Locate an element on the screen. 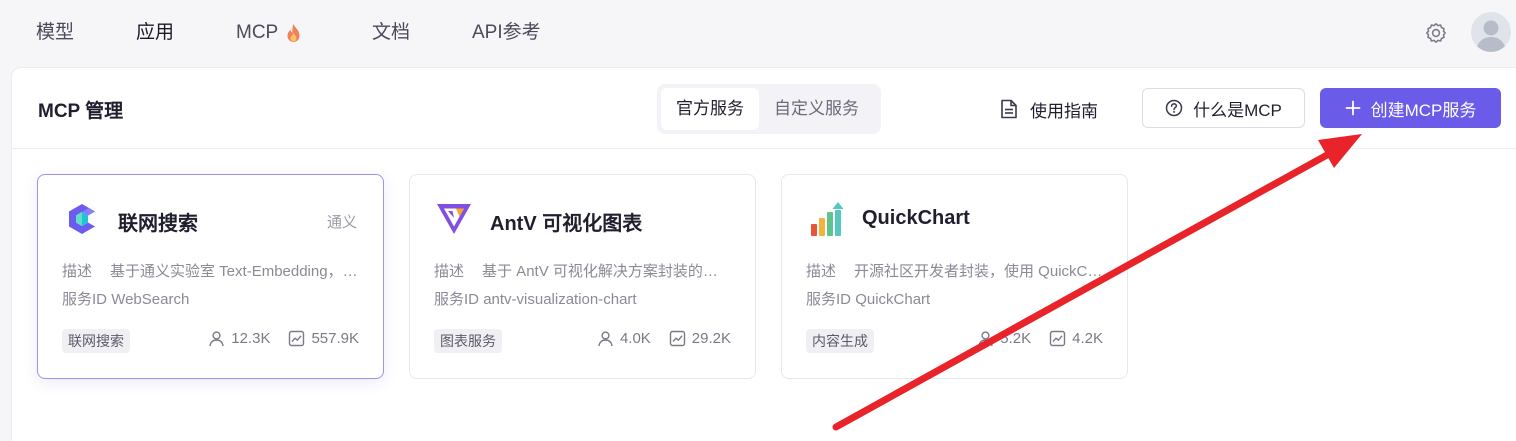 The width and height of the screenshot is (1516, 441). question-circle-icon is located at coordinates (1174, 108).